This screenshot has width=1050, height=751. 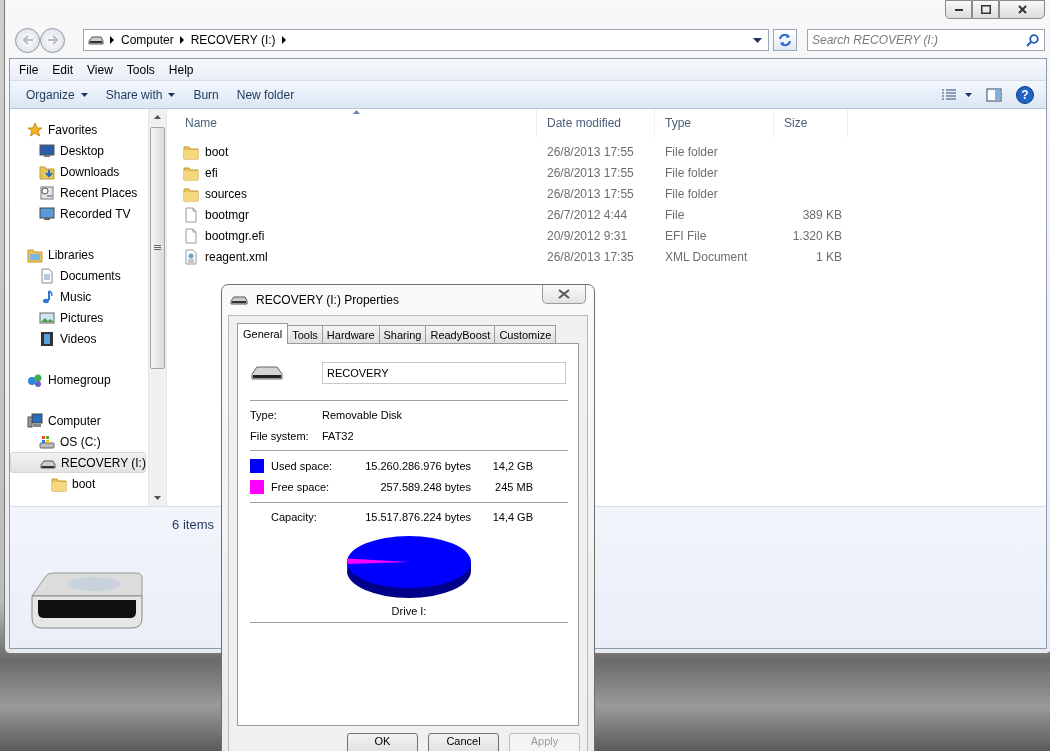 I want to click on table-cell-text: 1 KB, so click(x=829, y=256).